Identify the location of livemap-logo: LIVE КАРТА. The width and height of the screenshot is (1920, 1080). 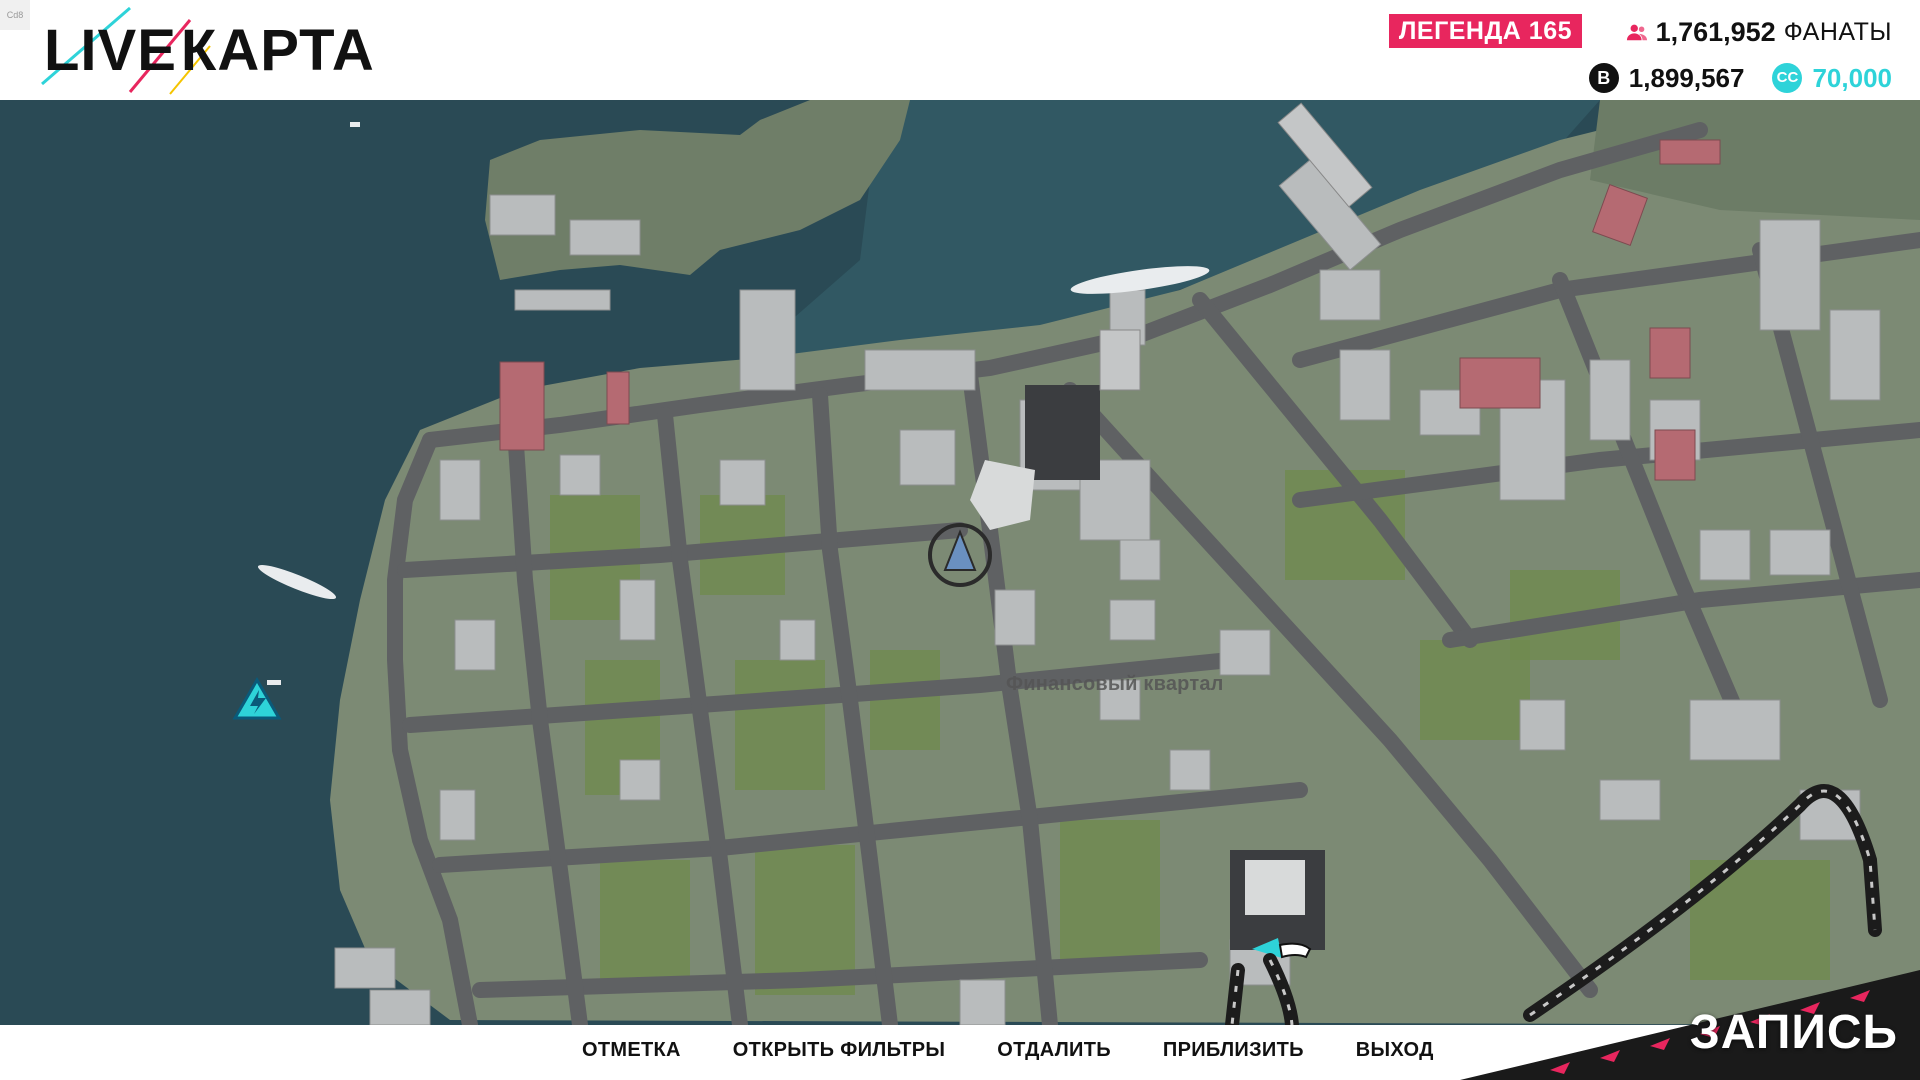
(208, 50).